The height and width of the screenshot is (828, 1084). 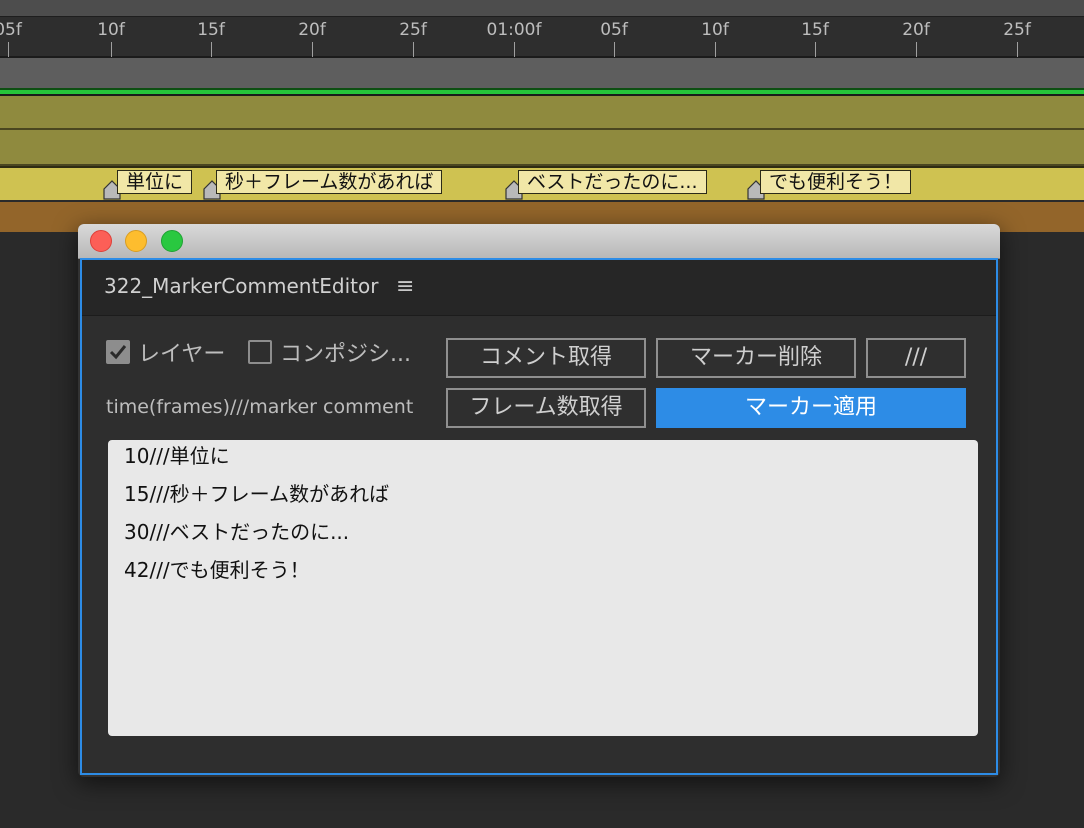 What do you see at coordinates (118, 352) in the screenshot?
I see `checkbox-checked-icon` at bounding box center [118, 352].